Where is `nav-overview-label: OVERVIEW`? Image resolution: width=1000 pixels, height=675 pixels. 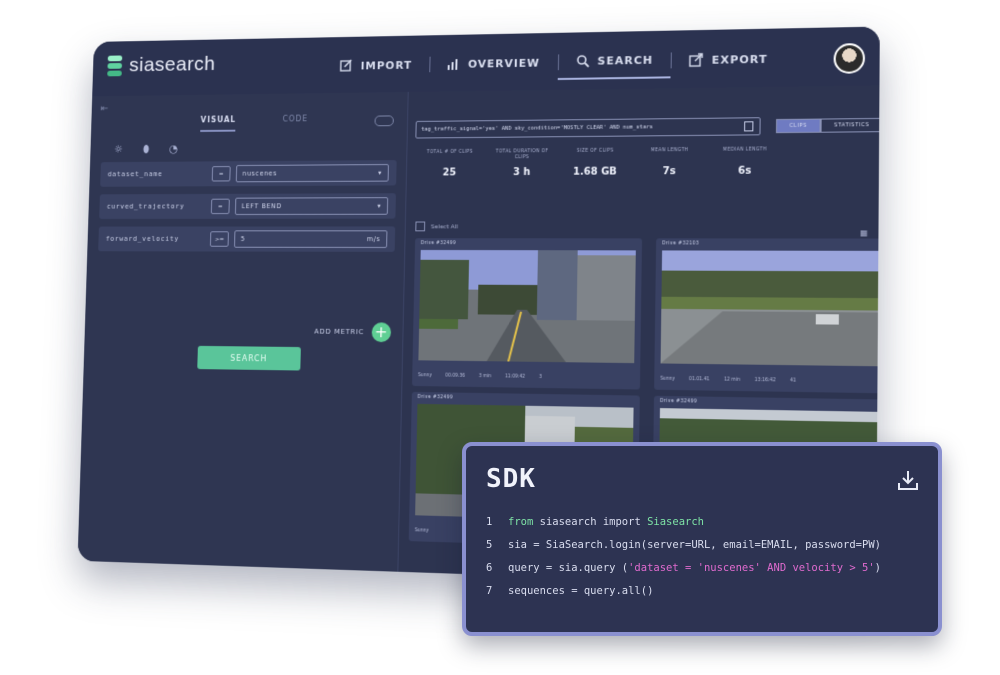
nav-overview-label: OVERVIEW is located at coordinates (504, 63).